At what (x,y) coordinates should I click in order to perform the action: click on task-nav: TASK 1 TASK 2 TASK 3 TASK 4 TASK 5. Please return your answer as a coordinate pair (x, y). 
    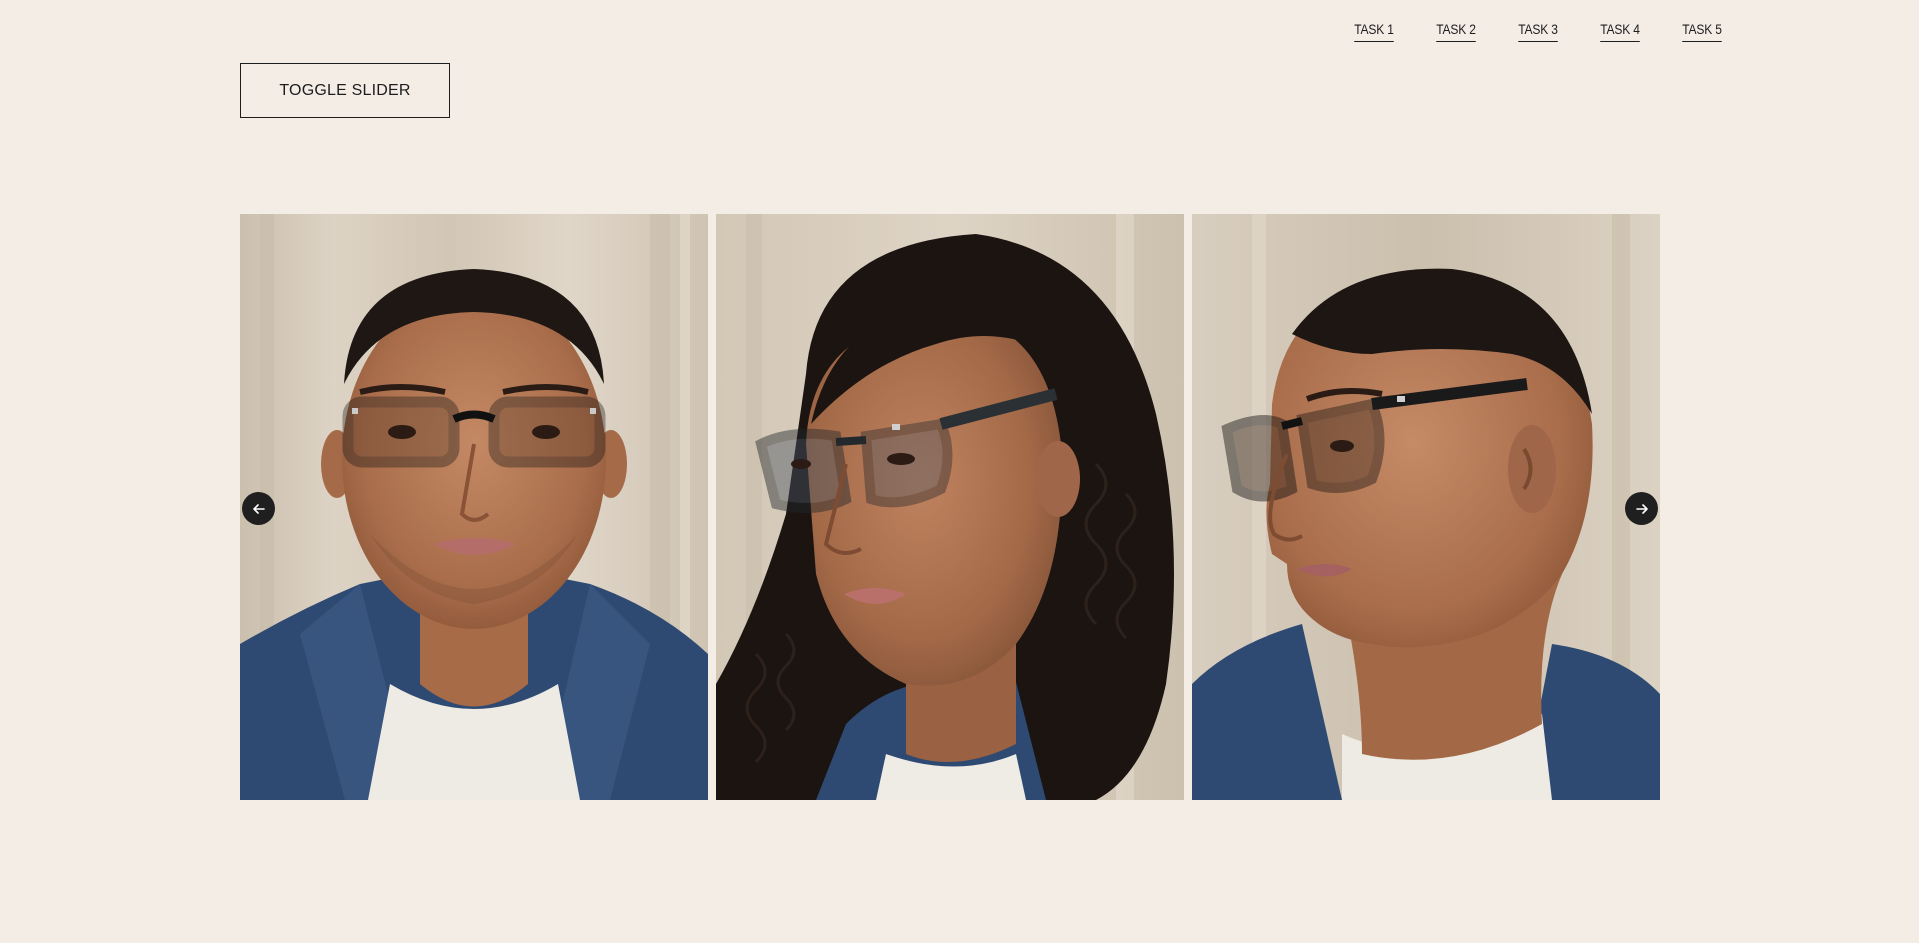
    Looking at the image, I should click on (1538, 32).